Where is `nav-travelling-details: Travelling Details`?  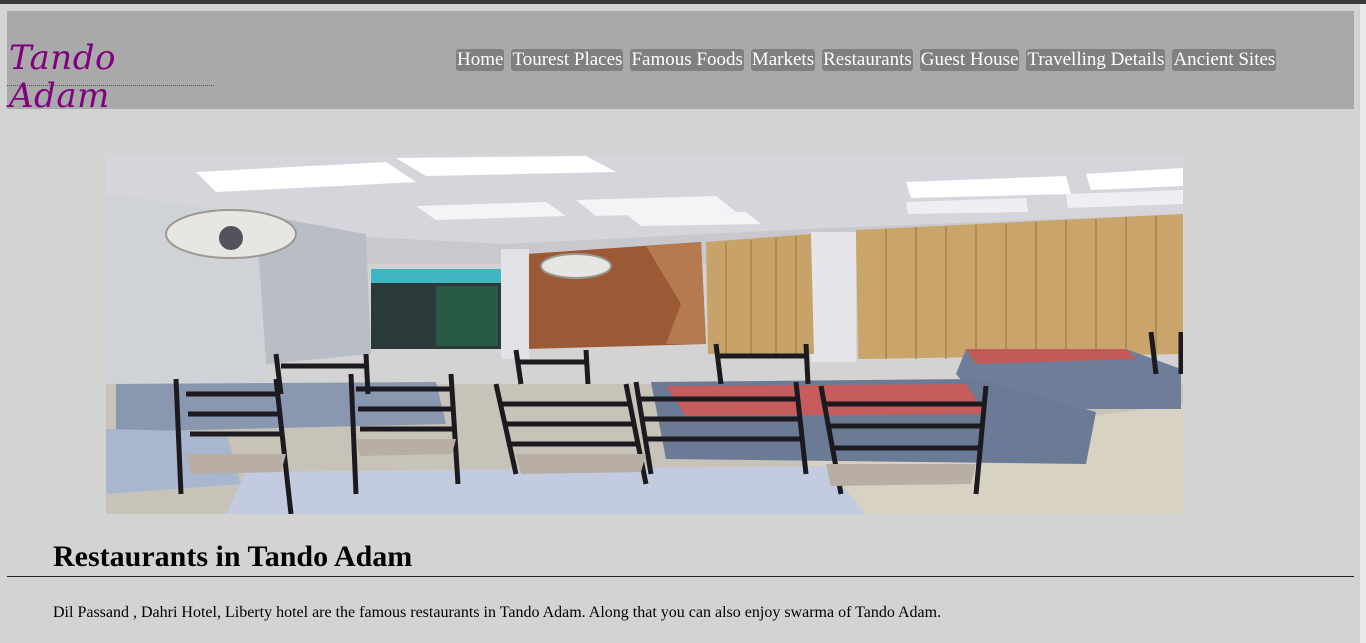
nav-travelling-details: Travelling Details is located at coordinates (1096, 60).